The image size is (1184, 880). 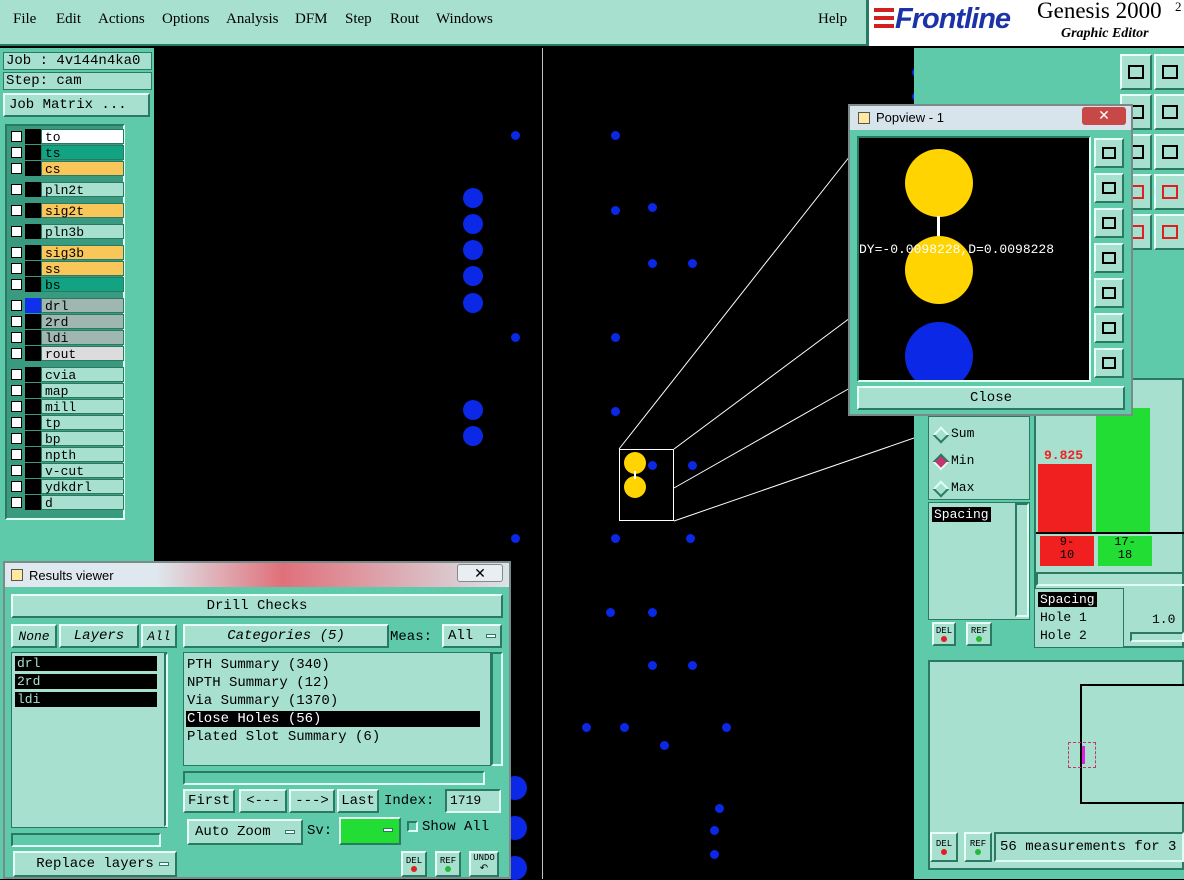 What do you see at coordinates (1109, 188) in the screenshot?
I see `pan-up-icon` at bounding box center [1109, 188].